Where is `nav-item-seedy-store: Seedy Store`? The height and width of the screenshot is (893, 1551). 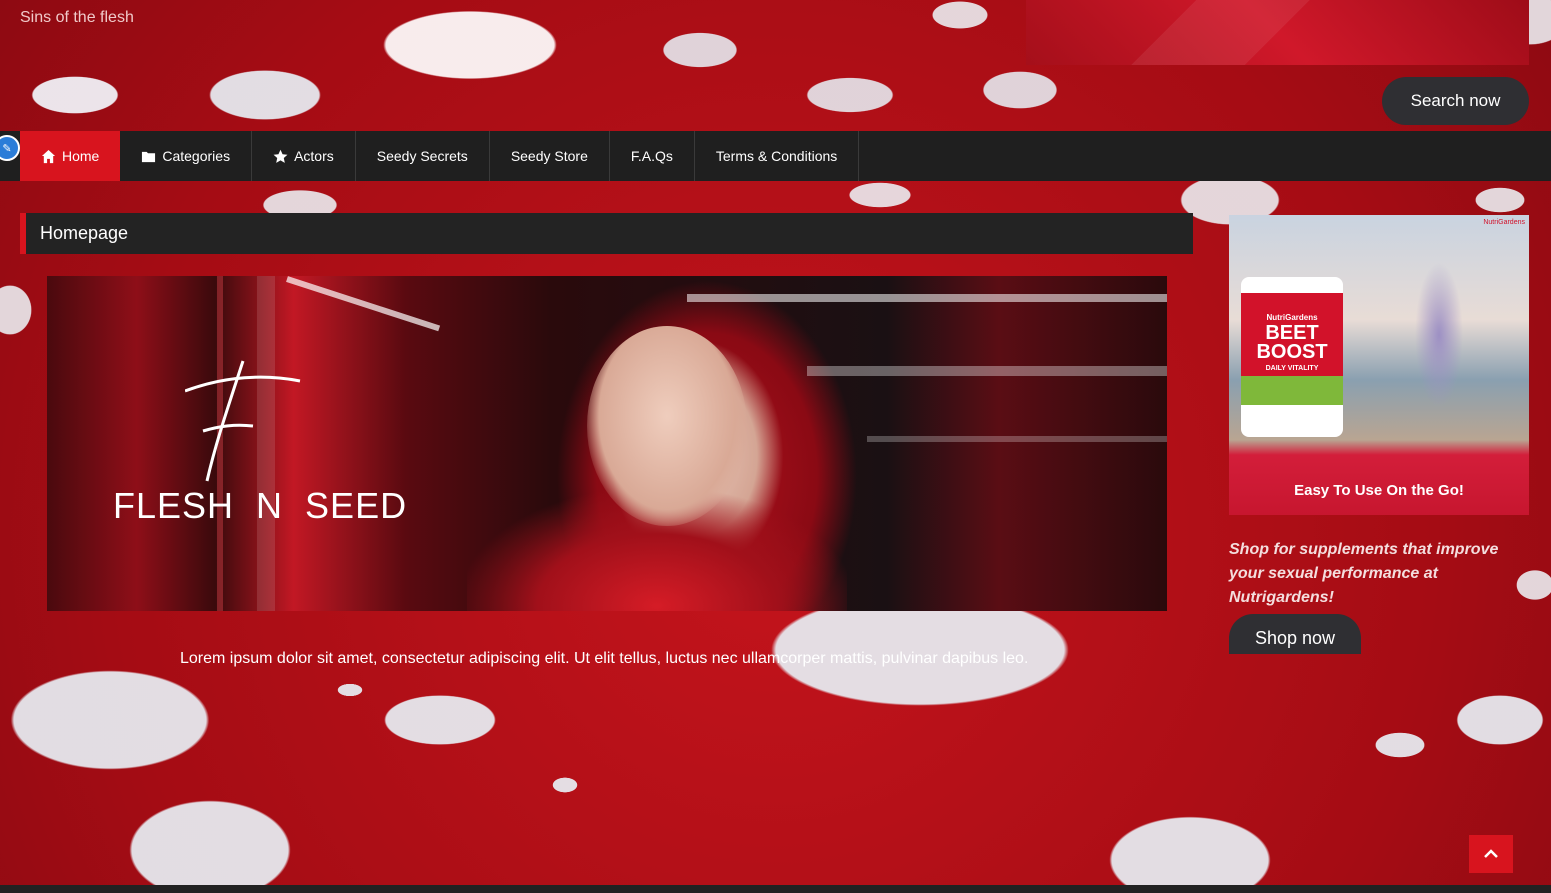
nav-item-seedy-store: Seedy Store is located at coordinates (550, 156).